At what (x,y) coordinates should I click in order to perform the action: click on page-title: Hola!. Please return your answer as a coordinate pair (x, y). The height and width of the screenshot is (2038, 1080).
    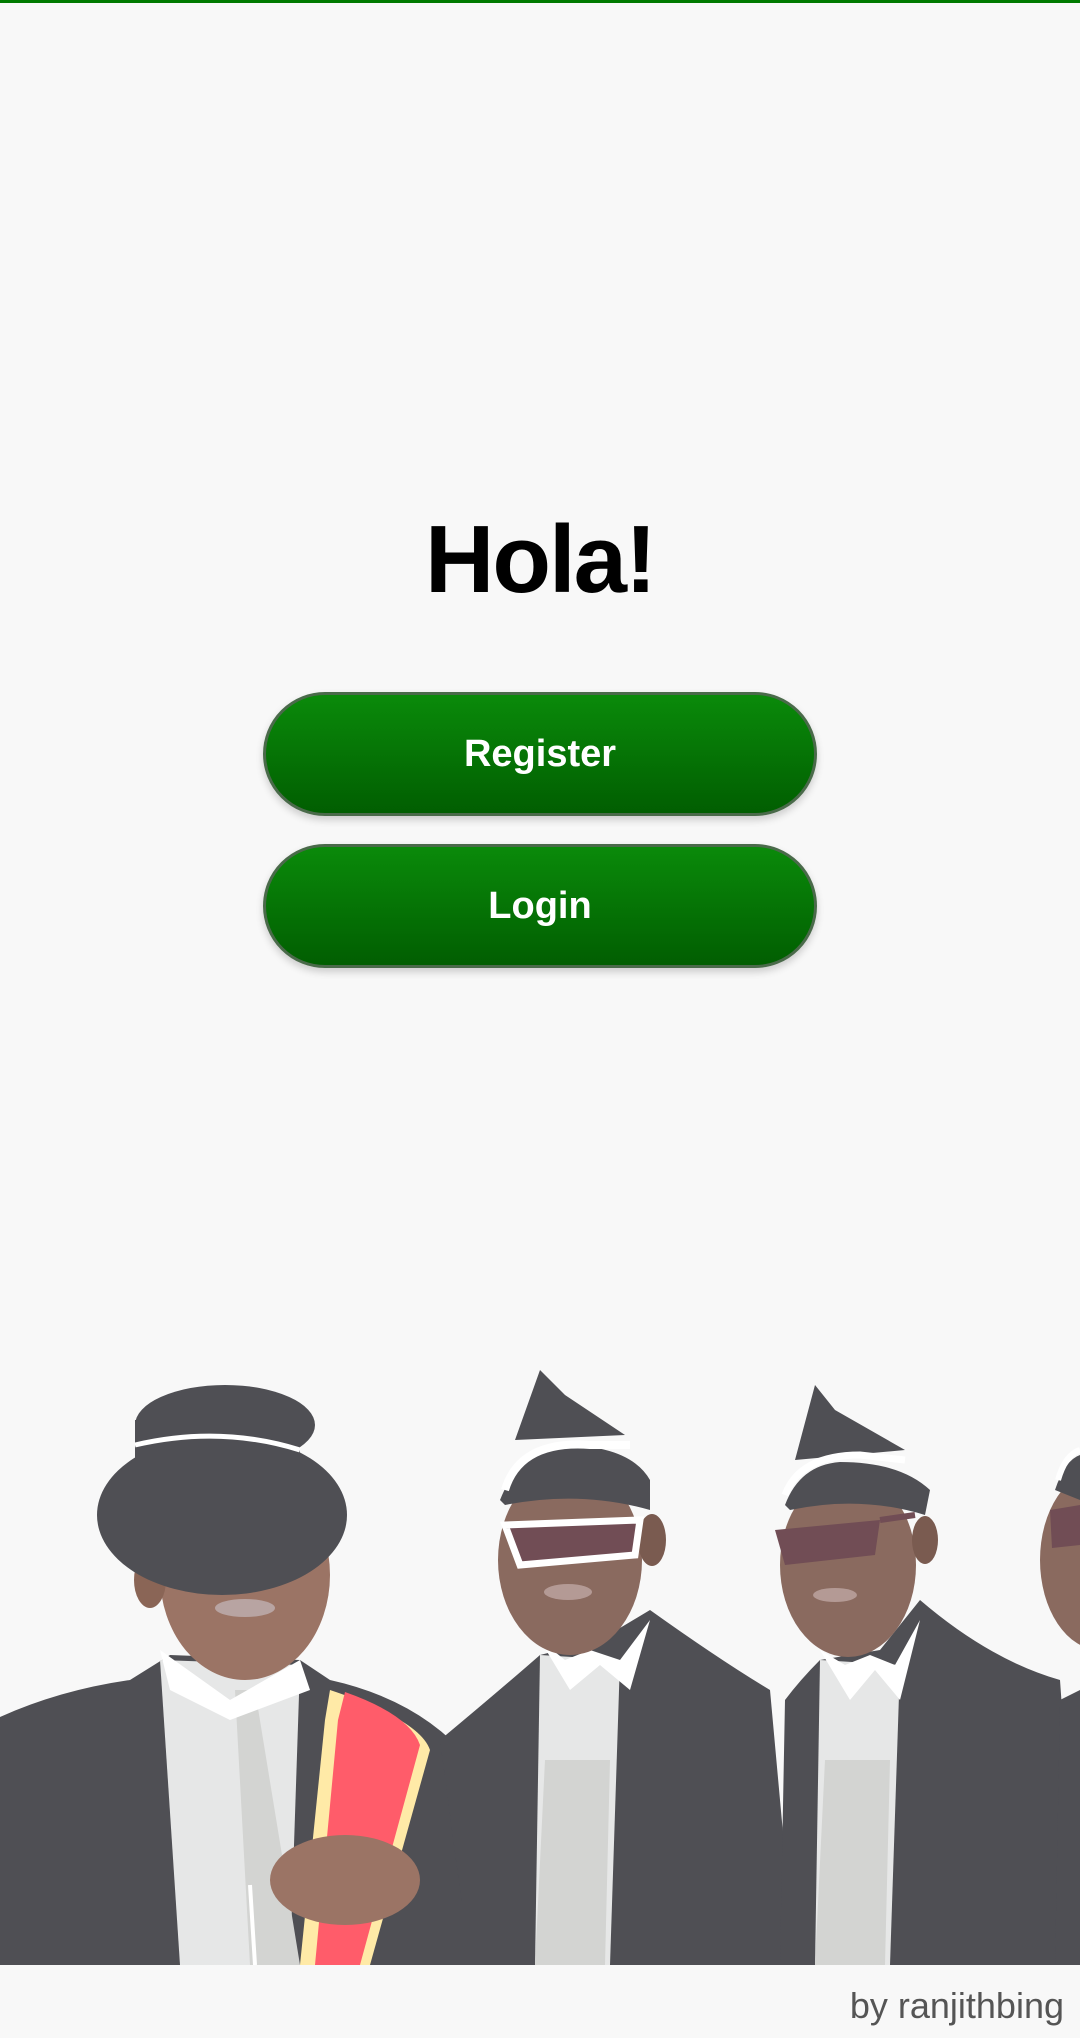
    Looking at the image, I should click on (541, 559).